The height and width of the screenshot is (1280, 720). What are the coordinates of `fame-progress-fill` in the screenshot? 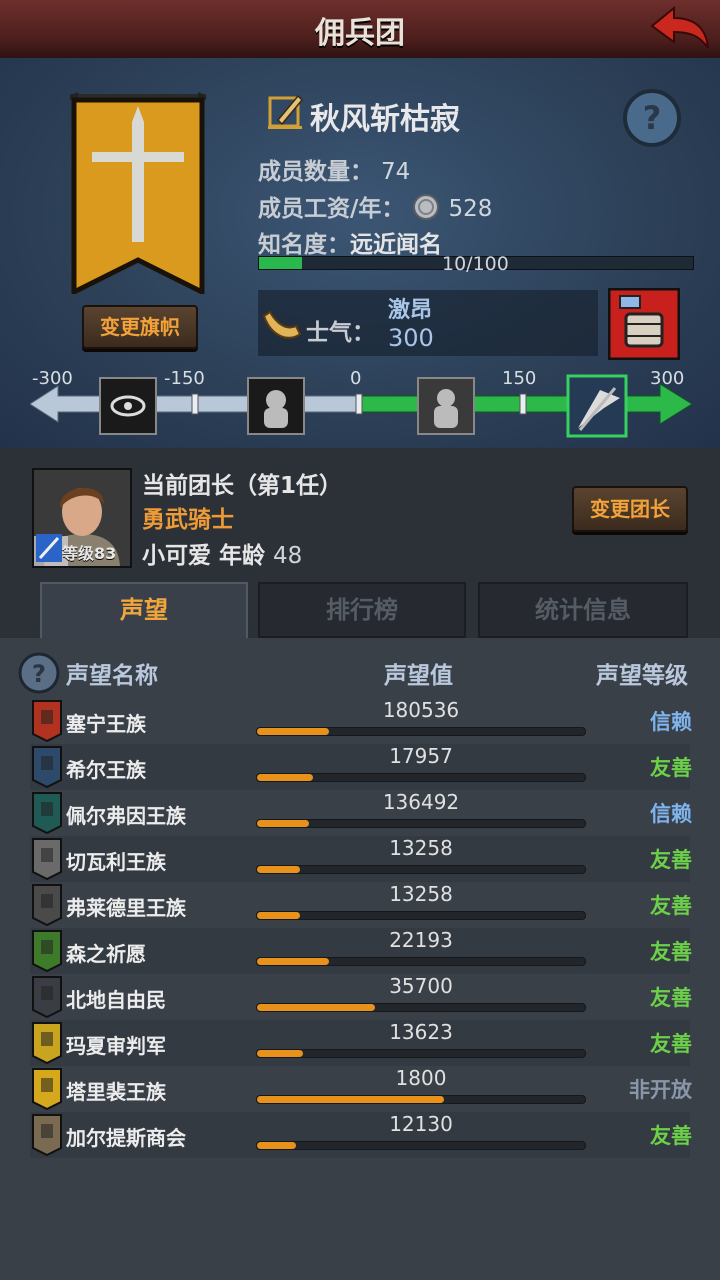 It's located at (281, 263).